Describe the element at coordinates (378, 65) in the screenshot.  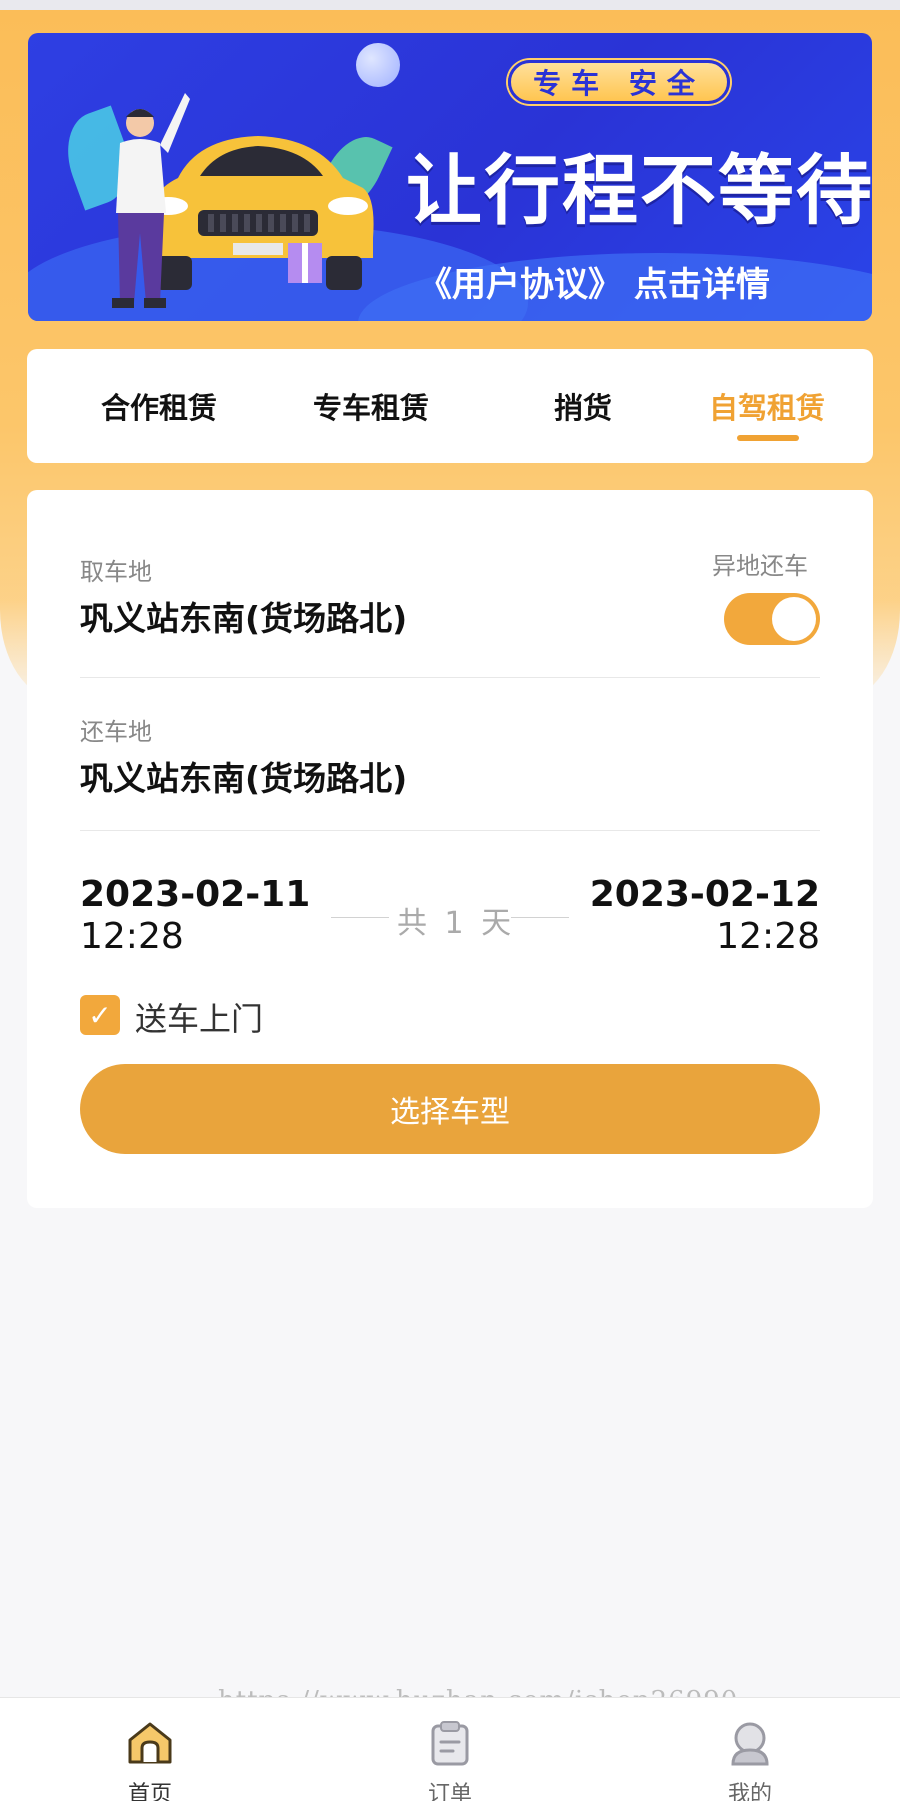
I see `banner-moon-decoration` at that location.